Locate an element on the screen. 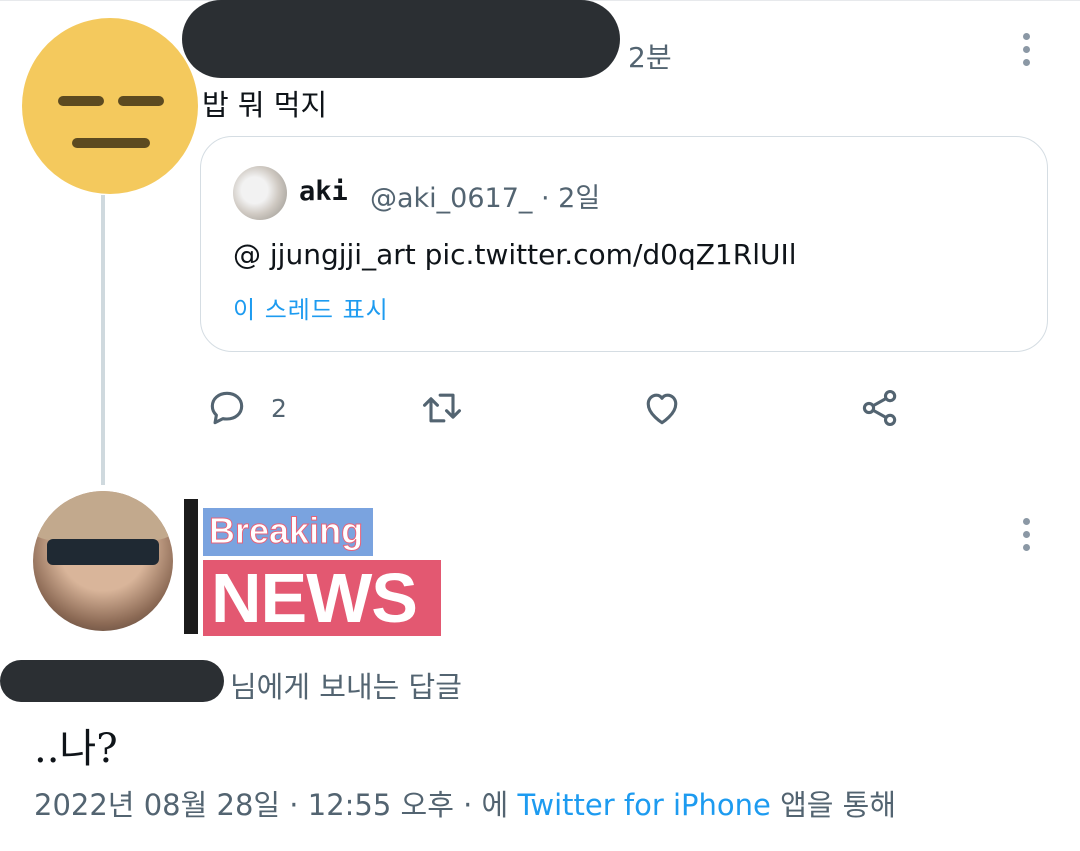 The image size is (1080, 851). show-thread-link: 이 스레드 표시 is located at coordinates (311, 307).